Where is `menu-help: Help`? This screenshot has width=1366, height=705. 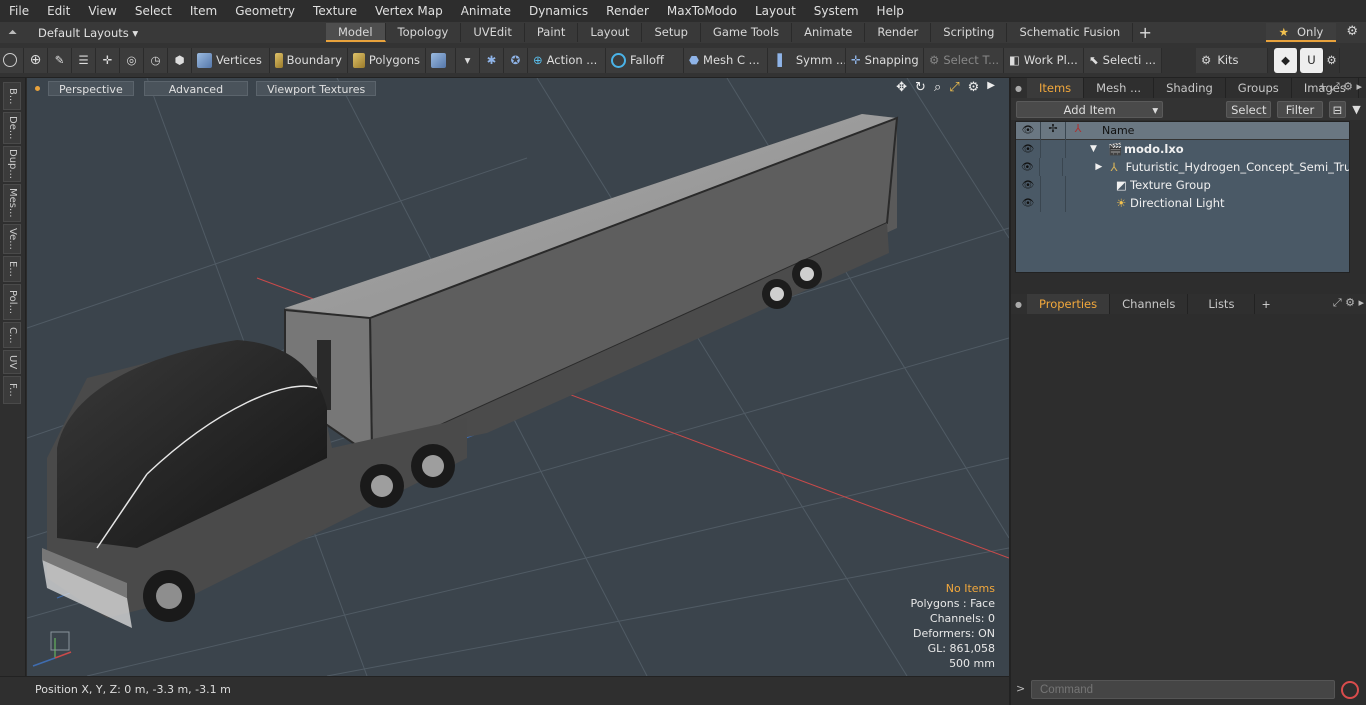
menu-help: Help is located at coordinates (890, 11).